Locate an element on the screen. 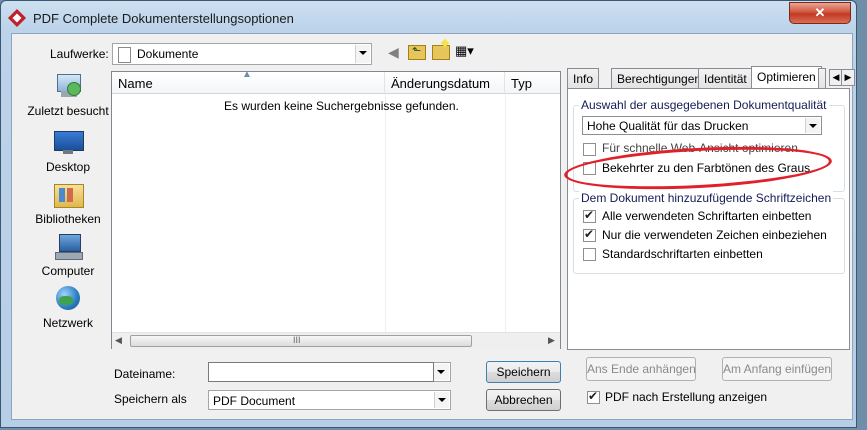 The width and height of the screenshot is (867, 430). network-icon is located at coordinates (68, 299).